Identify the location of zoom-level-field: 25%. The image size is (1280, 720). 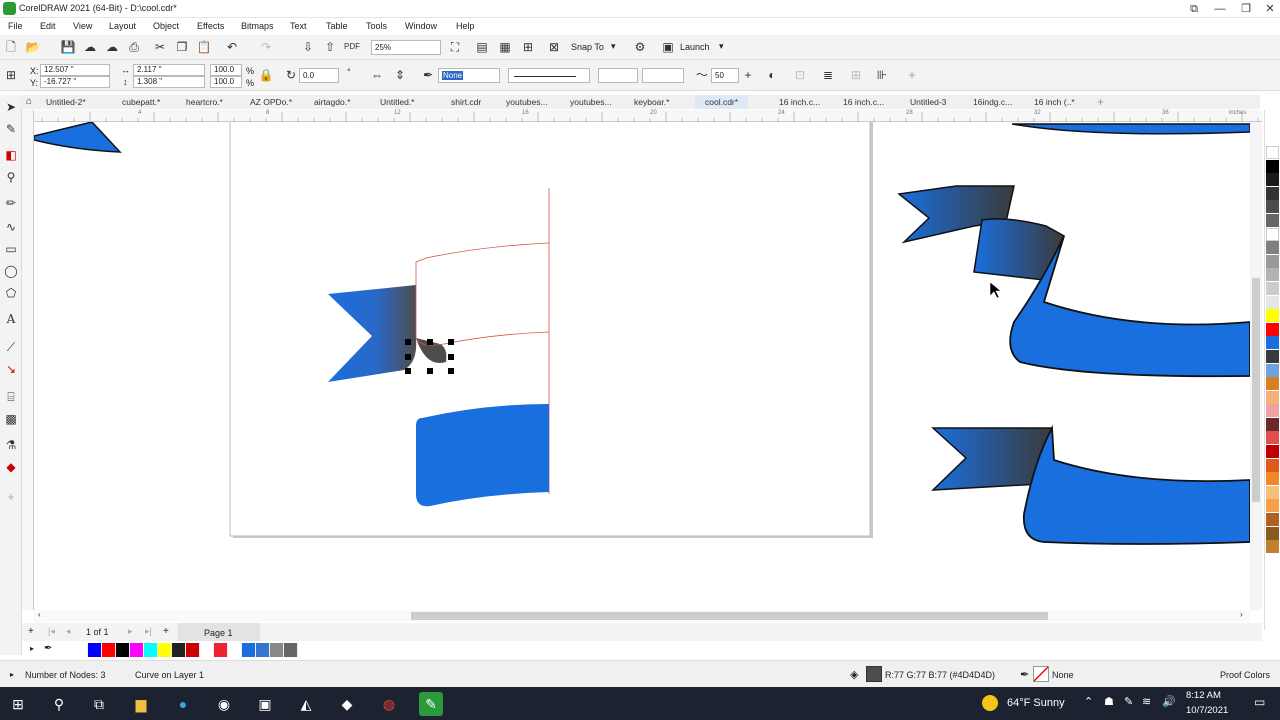
(406, 47).